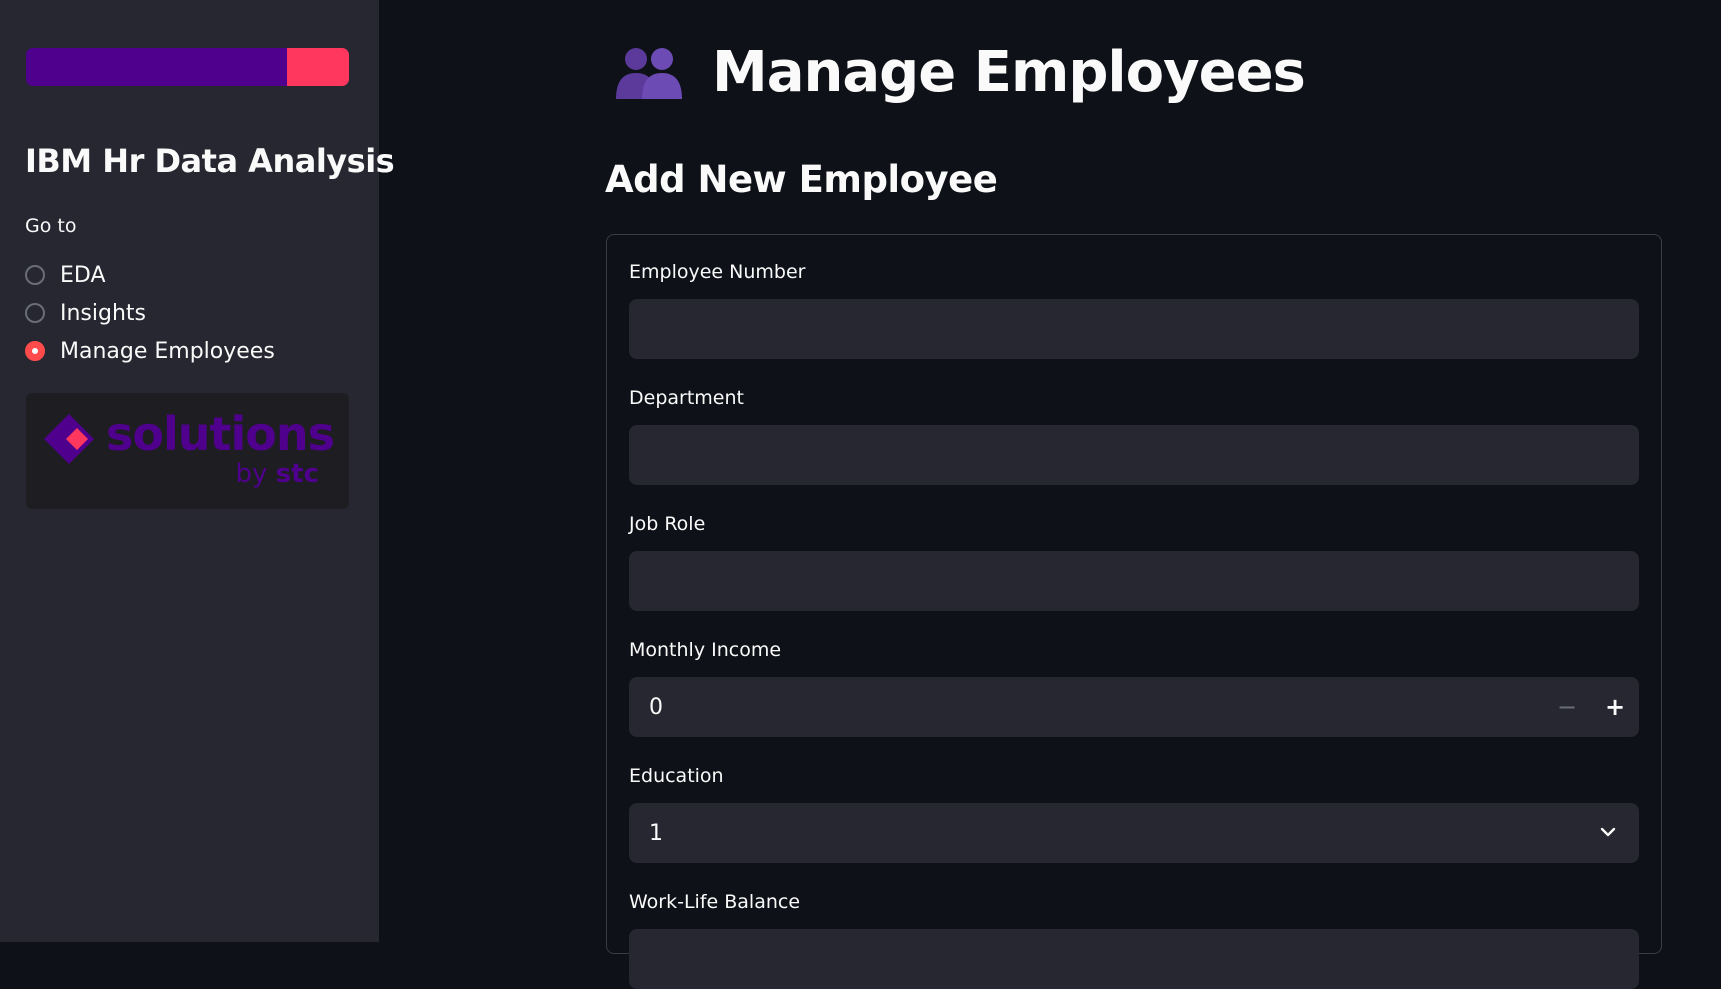  Describe the element at coordinates (1134, 959) in the screenshot. I see `work-life-balance-select` at that location.